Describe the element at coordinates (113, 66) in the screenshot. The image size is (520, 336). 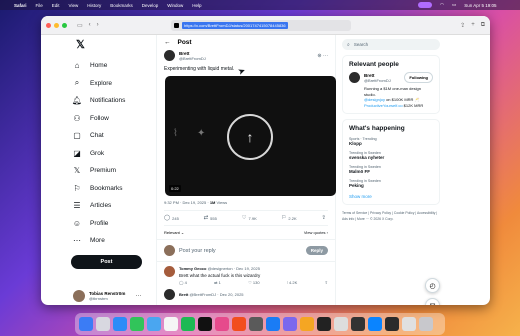
I see `nav-home: ⌂ Home` at that location.